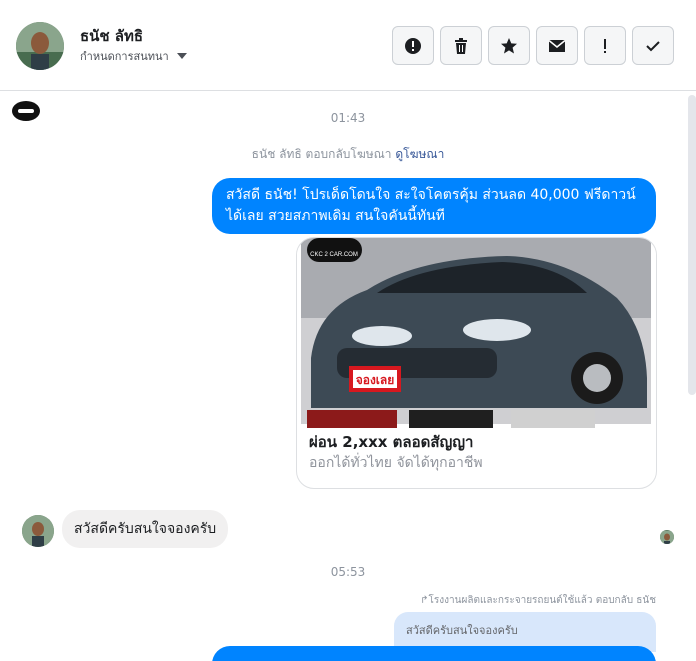 The height and width of the screenshot is (661, 696). I want to click on envelope-icon, so click(557, 45).